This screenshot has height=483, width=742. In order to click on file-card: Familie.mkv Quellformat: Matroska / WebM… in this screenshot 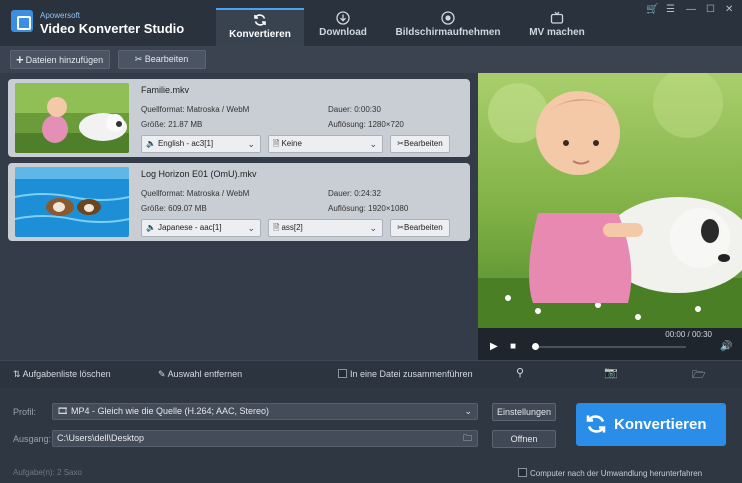, I will do `click(239, 118)`.